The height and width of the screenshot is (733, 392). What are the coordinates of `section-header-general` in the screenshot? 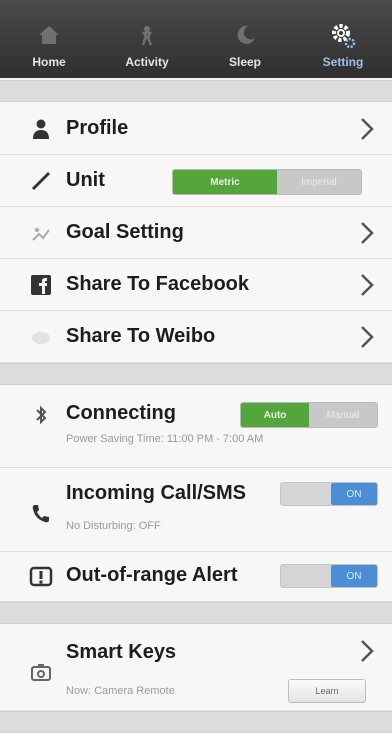 It's located at (196, 91).